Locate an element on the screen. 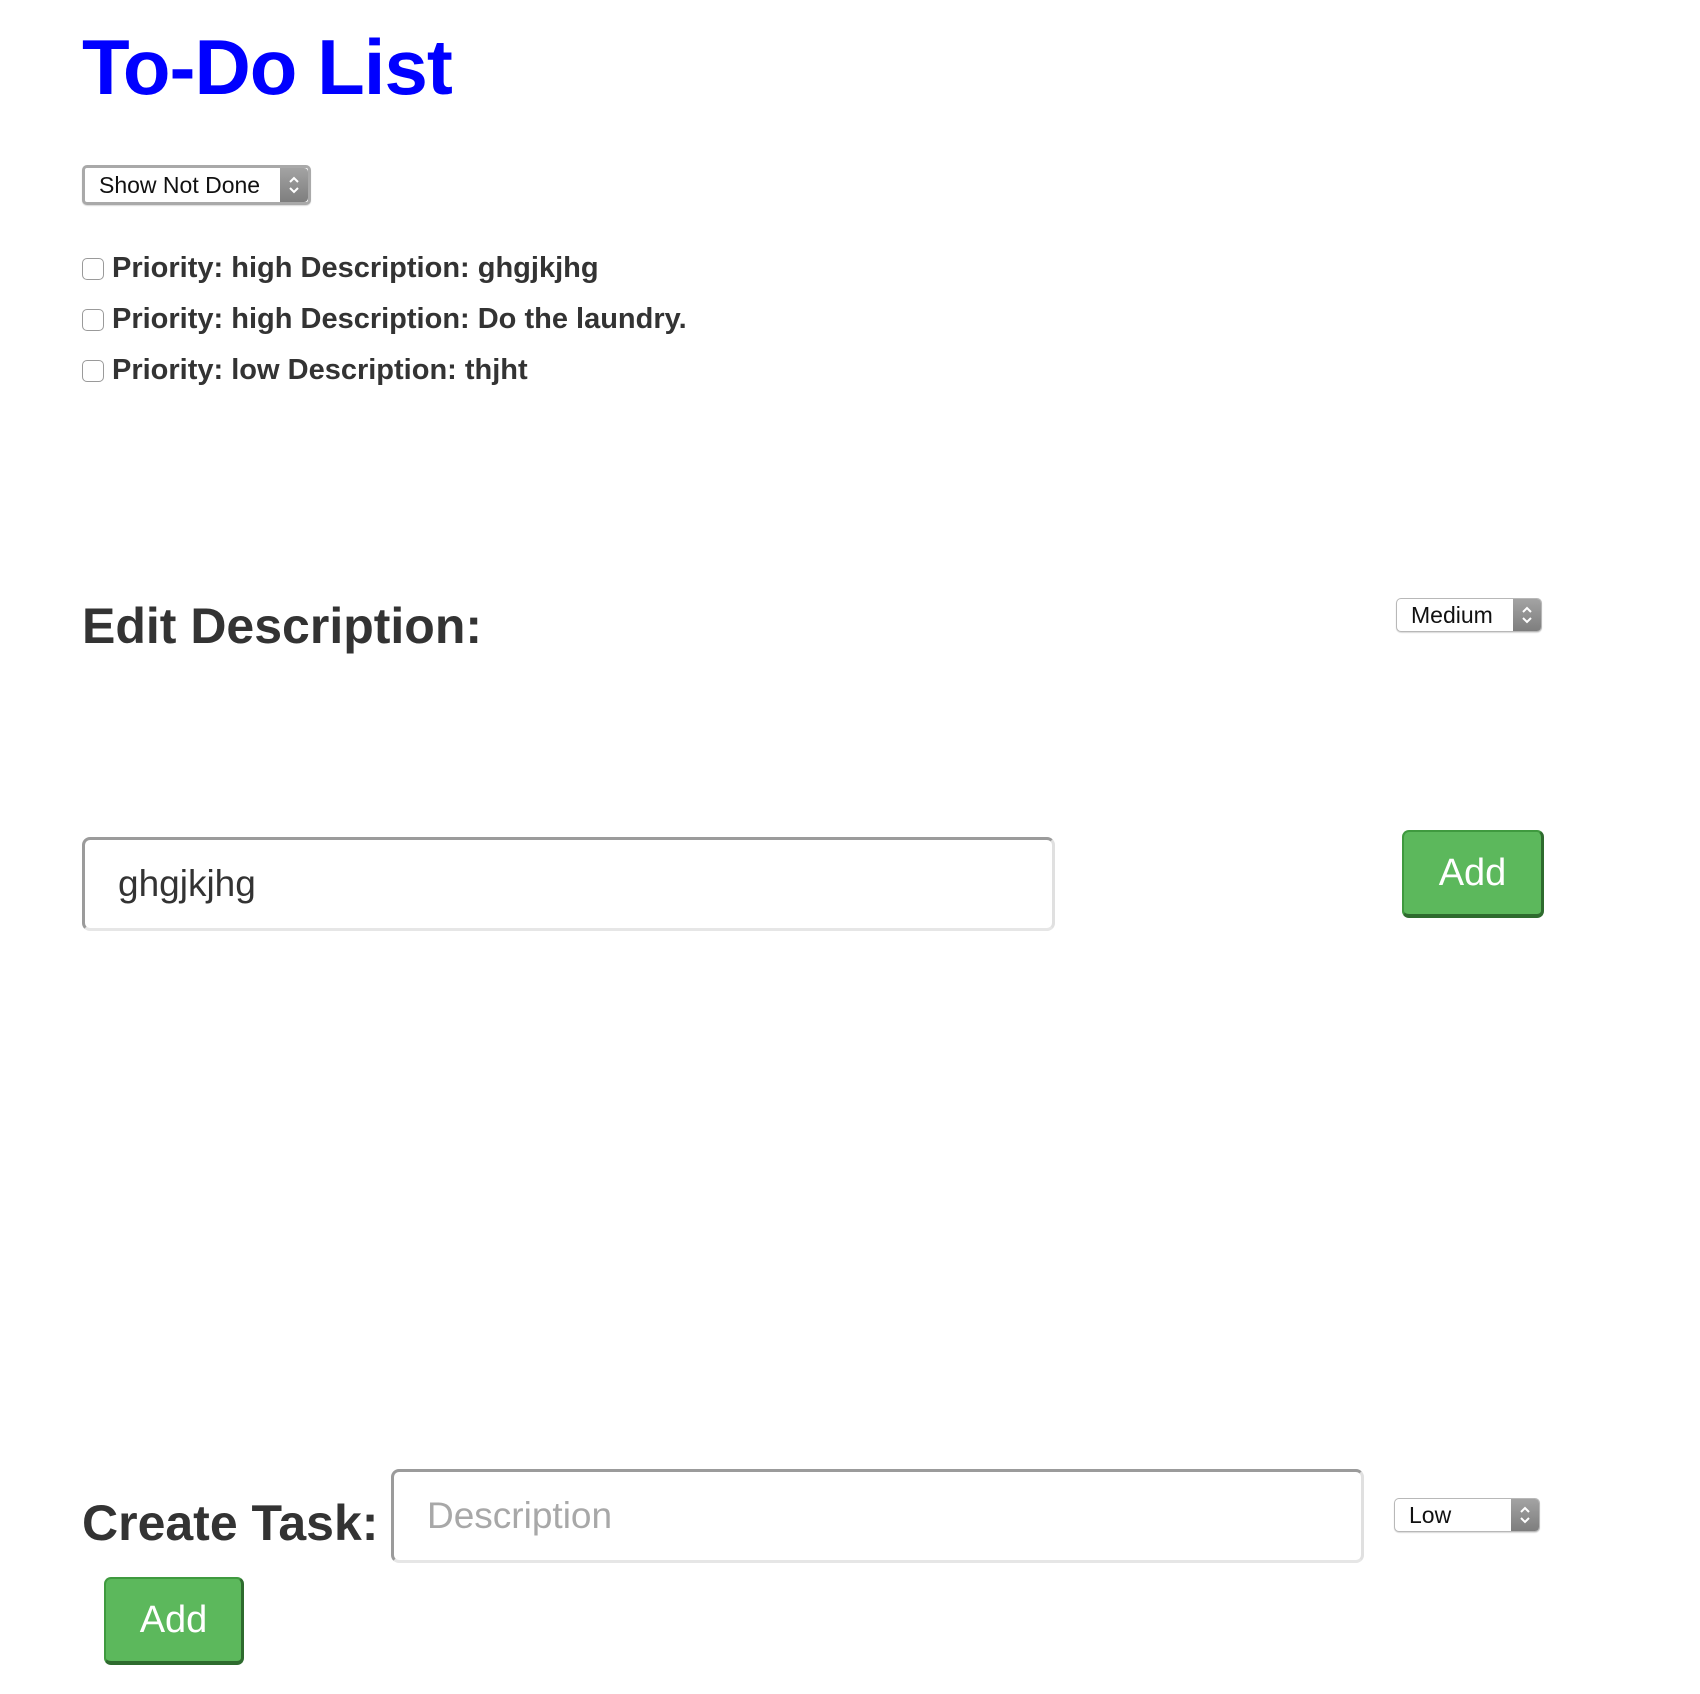 The image size is (1700, 1694). task-item: Priority: high Description: ghgjkjhg is located at coordinates (384, 268).